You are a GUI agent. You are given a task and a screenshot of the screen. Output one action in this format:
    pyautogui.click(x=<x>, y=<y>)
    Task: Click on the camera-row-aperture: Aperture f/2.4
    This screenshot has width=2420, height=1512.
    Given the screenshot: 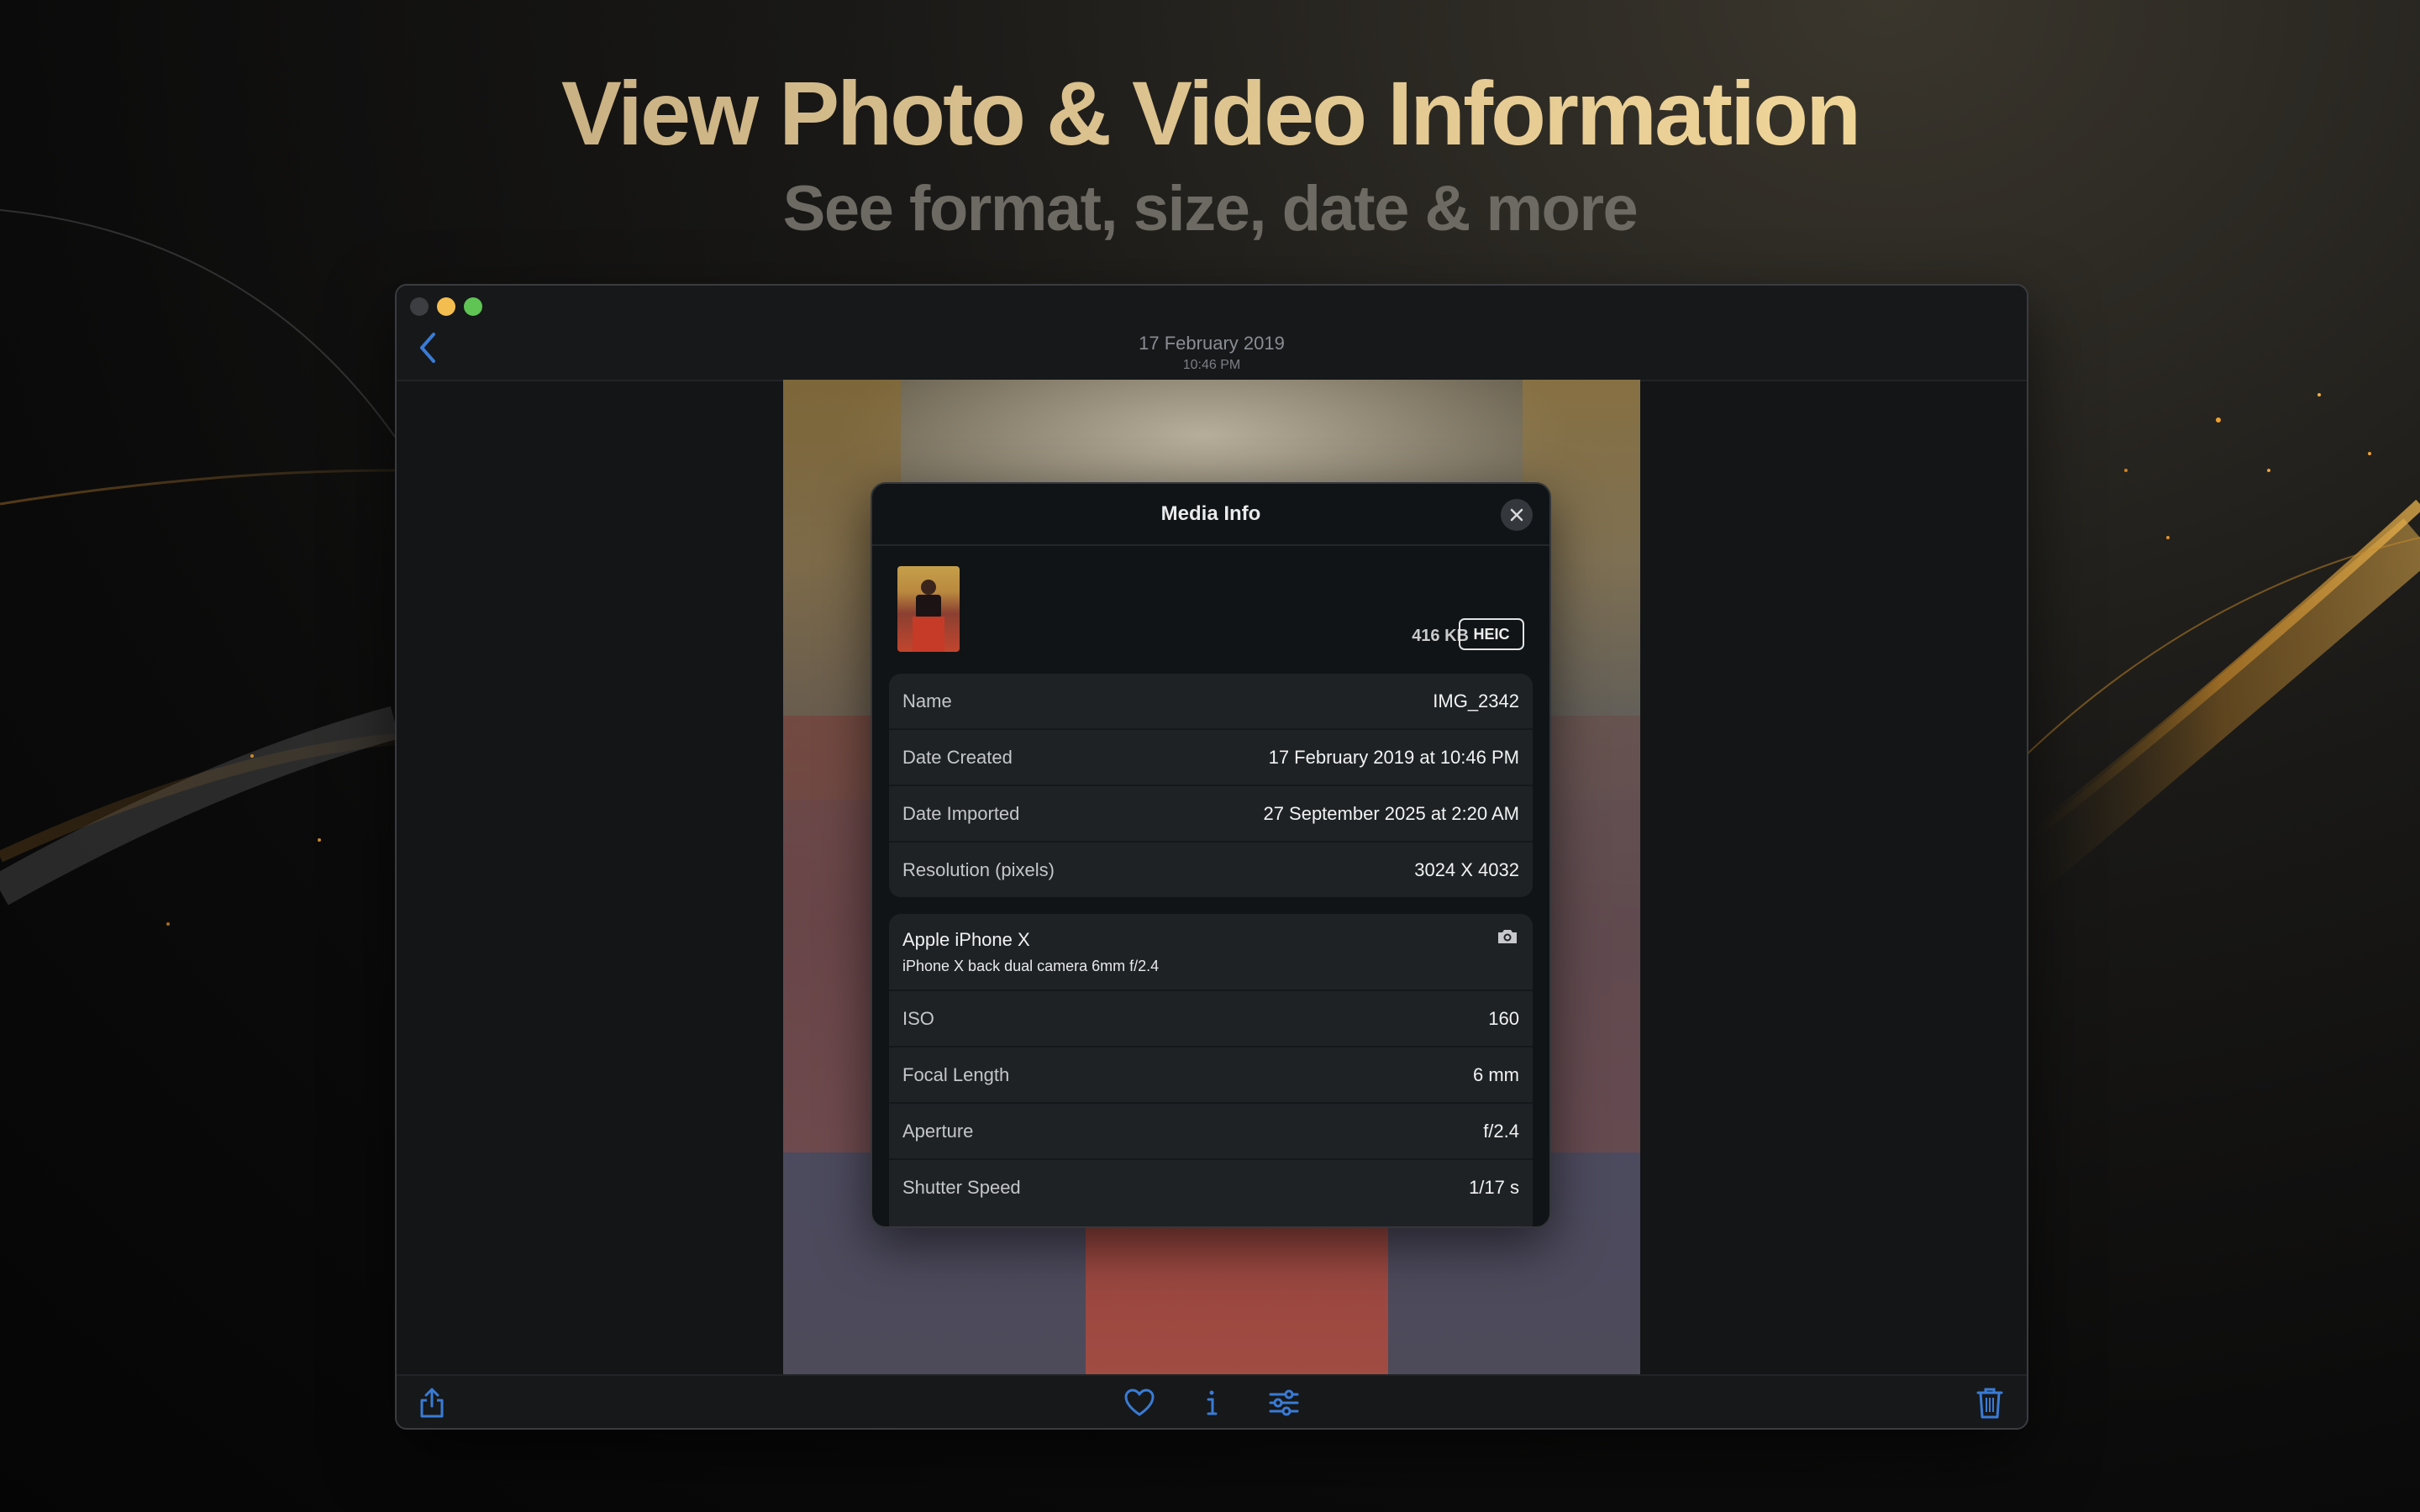 What is the action you would take?
    pyautogui.click(x=1211, y=1132)
    